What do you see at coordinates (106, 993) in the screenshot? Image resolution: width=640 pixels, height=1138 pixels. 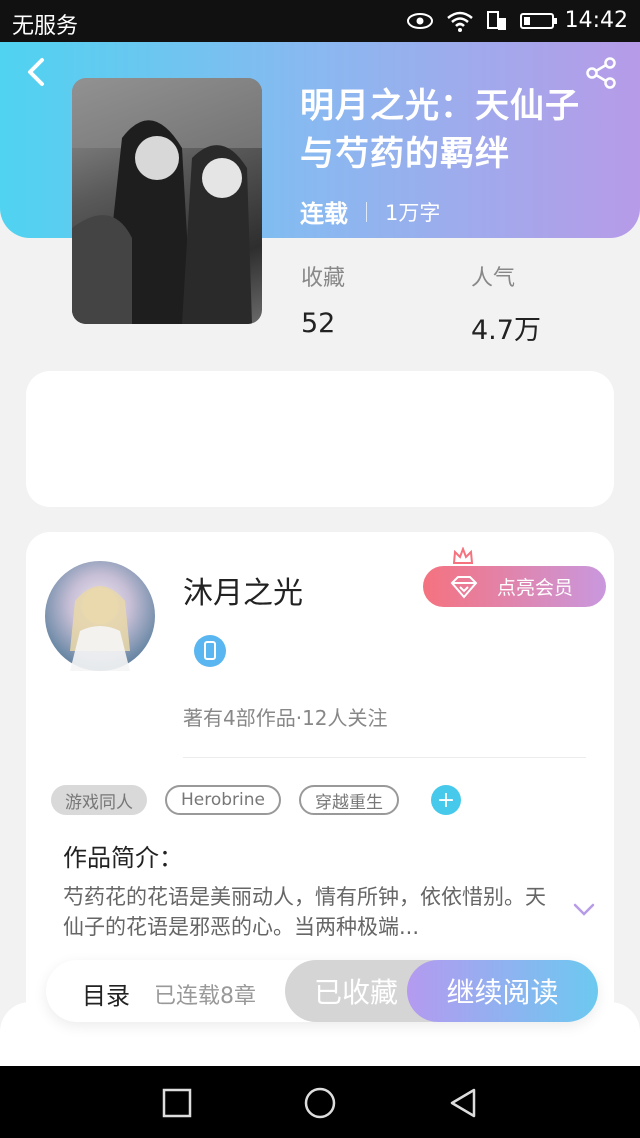 I see `toc-button: 目录` at bounding box center [106, 993].